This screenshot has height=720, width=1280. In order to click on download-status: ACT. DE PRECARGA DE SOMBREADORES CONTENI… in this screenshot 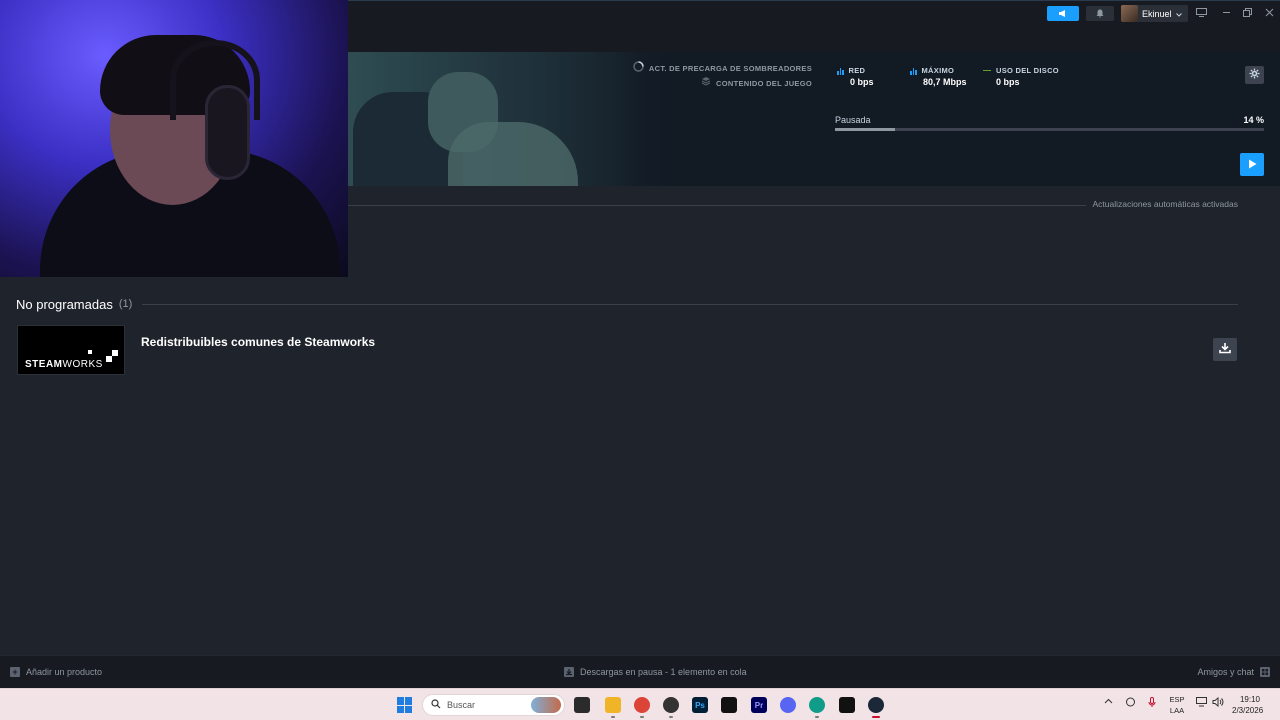, I will do `click(722, 75)`.